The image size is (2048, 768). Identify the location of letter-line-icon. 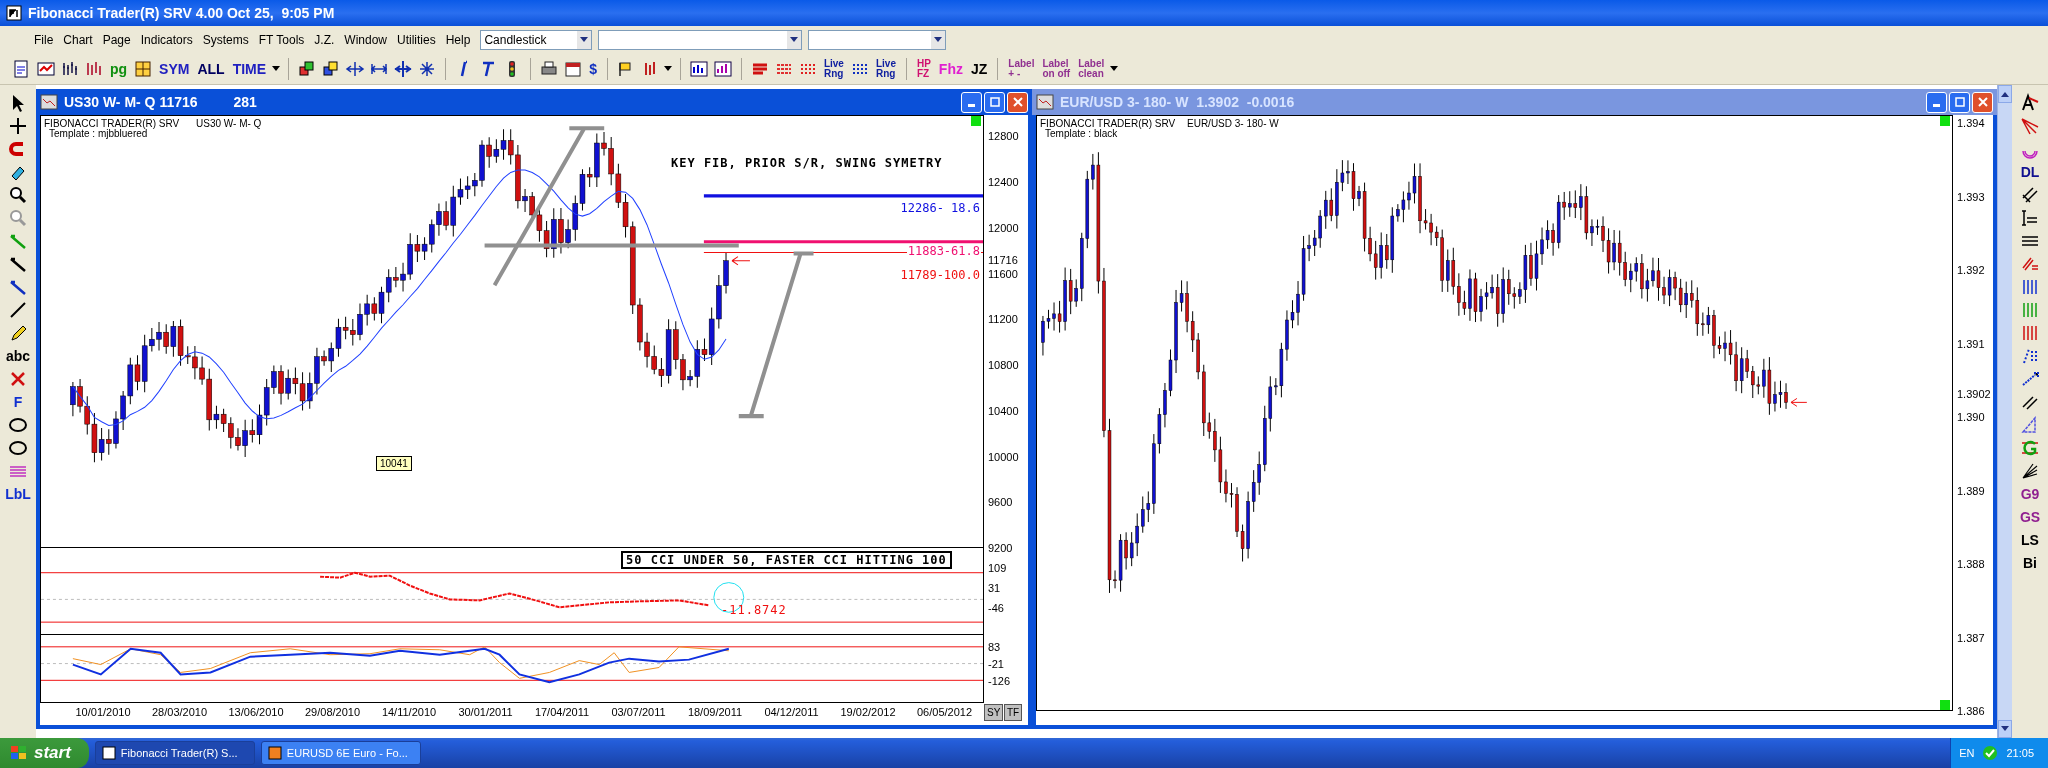
(2030, 103).